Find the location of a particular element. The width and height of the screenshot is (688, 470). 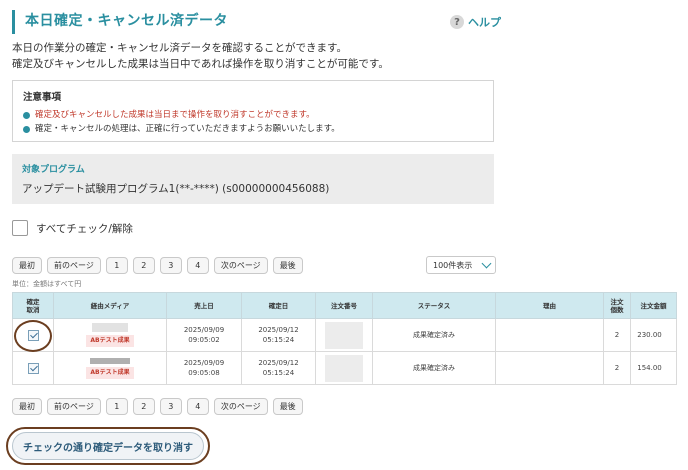

notice-item-text: 確定・キャンセルの処理は、正確に行っていただきますようお願いいたします。 is located at coordinates (187, 129).